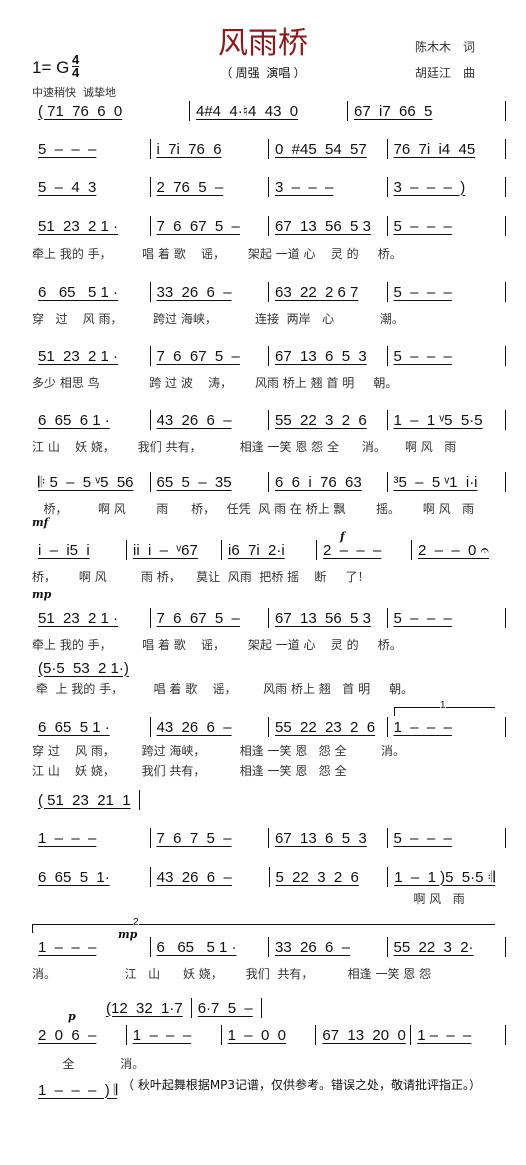 This screenshot has width=526, height=1165. Describe the element at coordinates (438, 420) in the screenshot. I see `measure: 1 – 1 ᵛ5 5·5` at that location.